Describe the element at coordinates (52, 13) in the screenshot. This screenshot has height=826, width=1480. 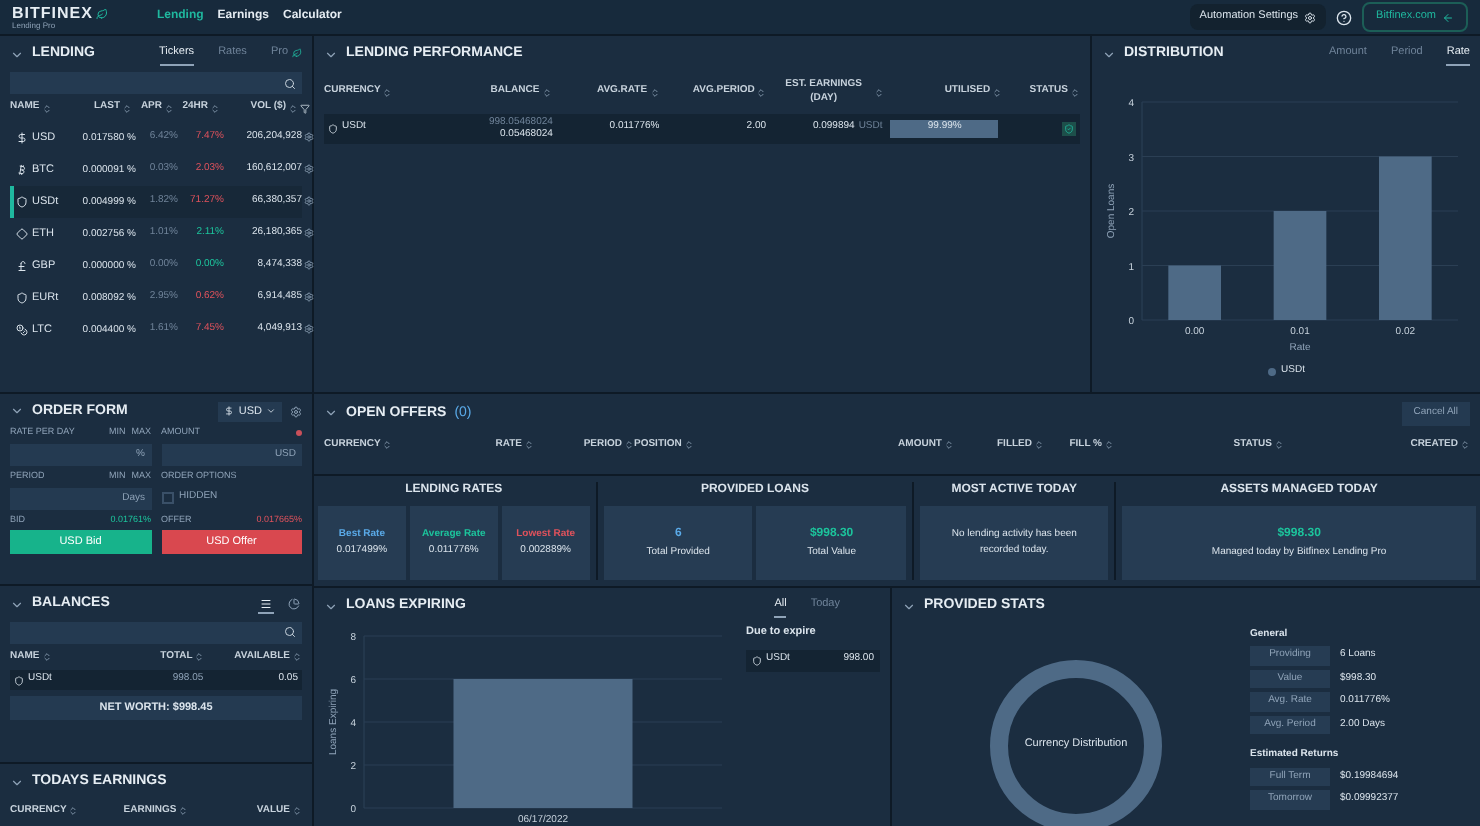
I see `logo: BITFINEX` at that location.